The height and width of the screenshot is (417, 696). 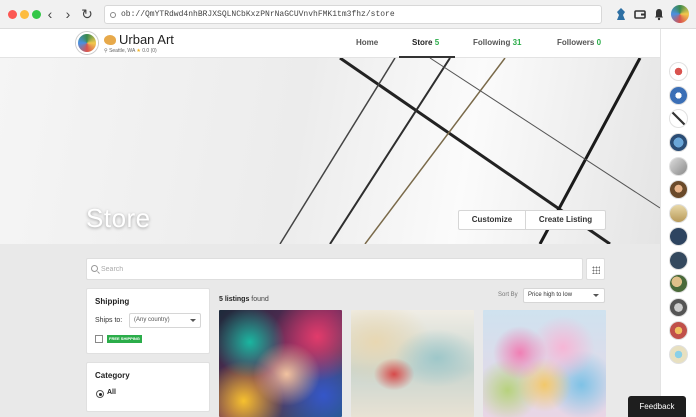 What do you see at coordinates (425, 42) in the screenshot?
I see `tab-store: Store 5` at bounding box center [425, 42].